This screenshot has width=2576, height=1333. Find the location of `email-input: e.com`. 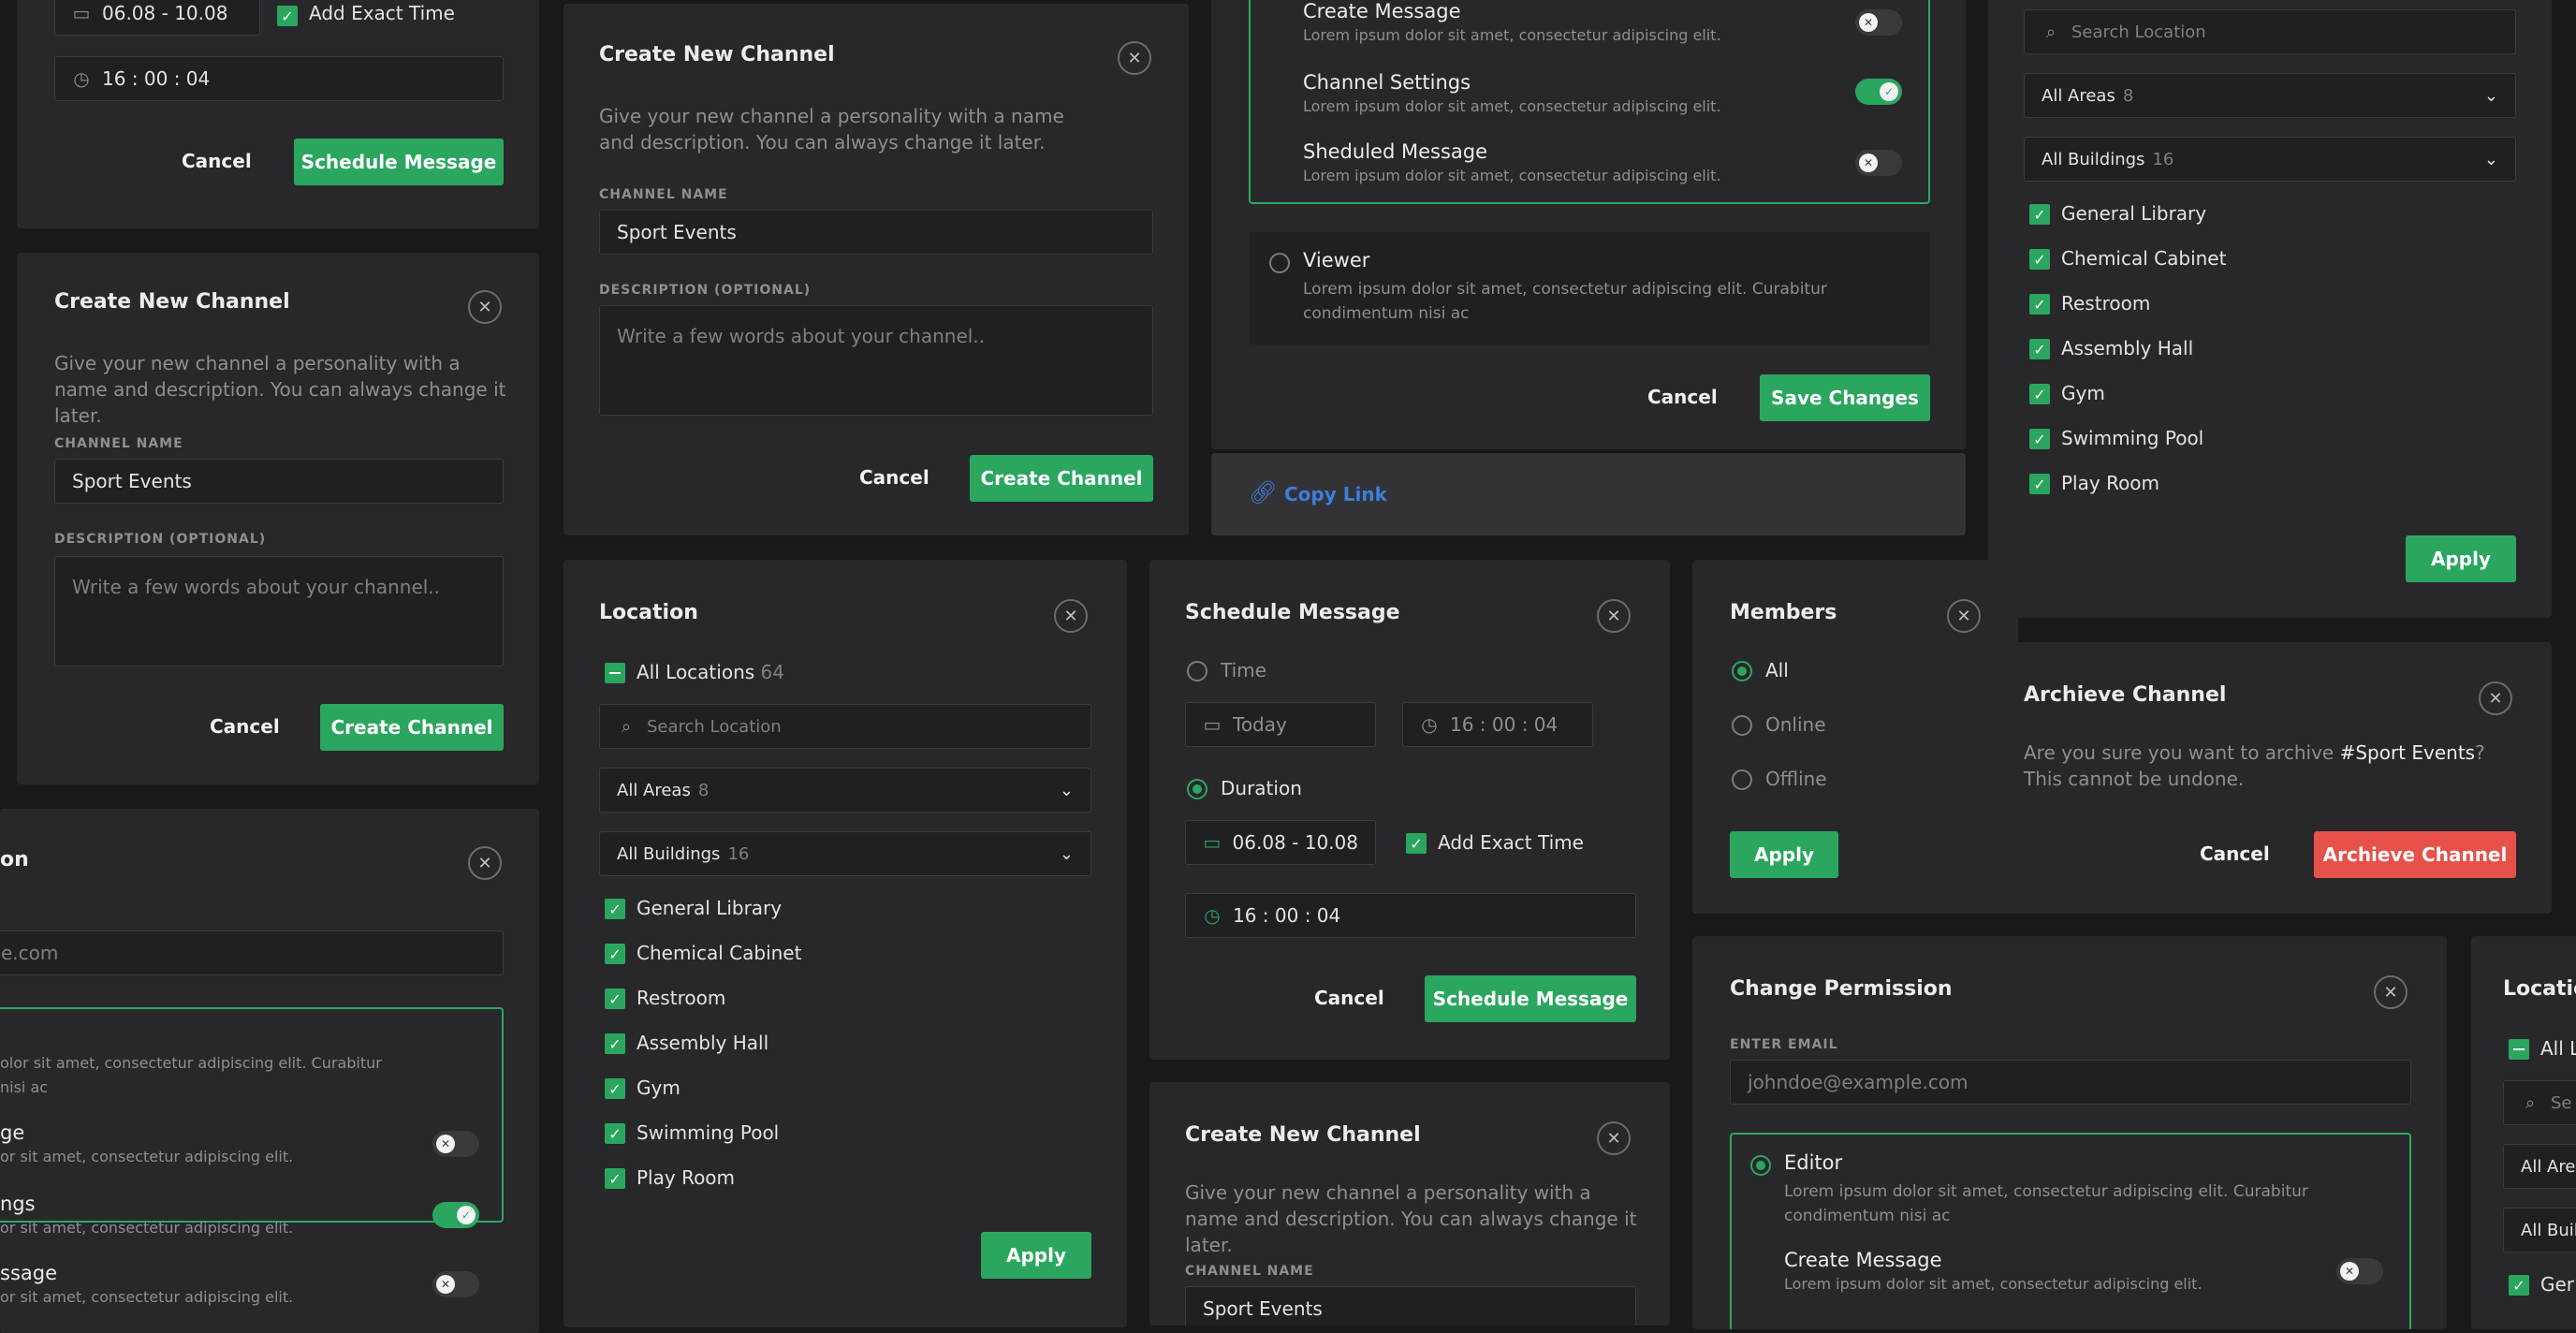

email-input: e.com is located at coordinates (252, 952).